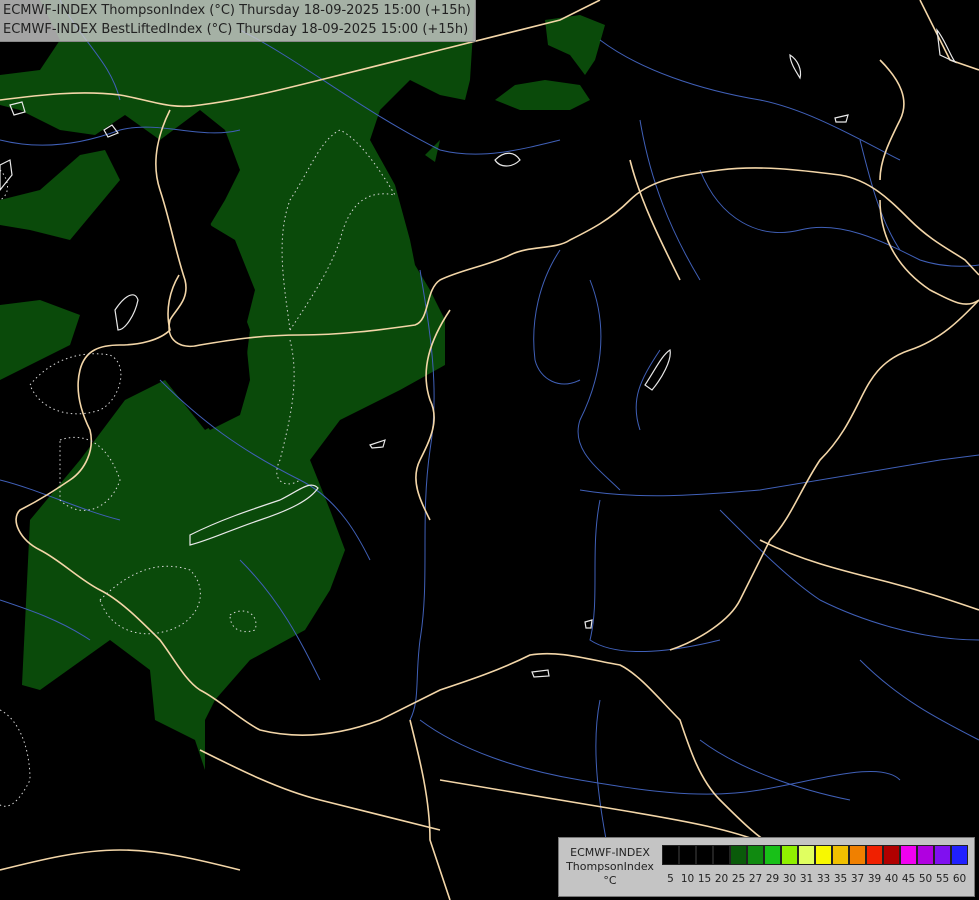 This screenshot has height=900, width=979. What do you see at coordinates (755, 879) in the screenshot?
I see `legend-tick-label: 27` at bounding box center [755, 879].